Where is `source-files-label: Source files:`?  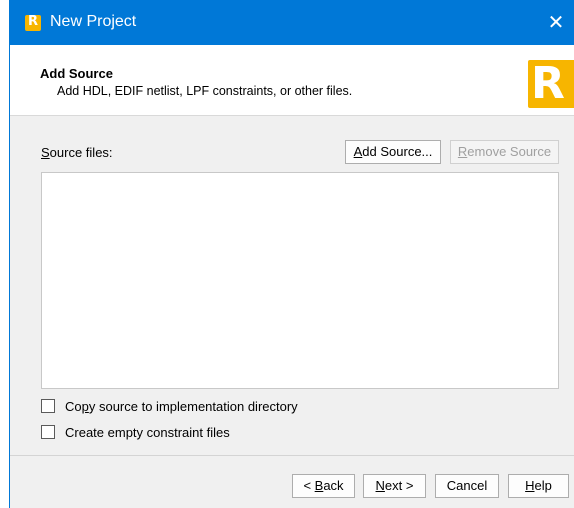
source-files-label: Source files: is located at coordinates (77, 152).